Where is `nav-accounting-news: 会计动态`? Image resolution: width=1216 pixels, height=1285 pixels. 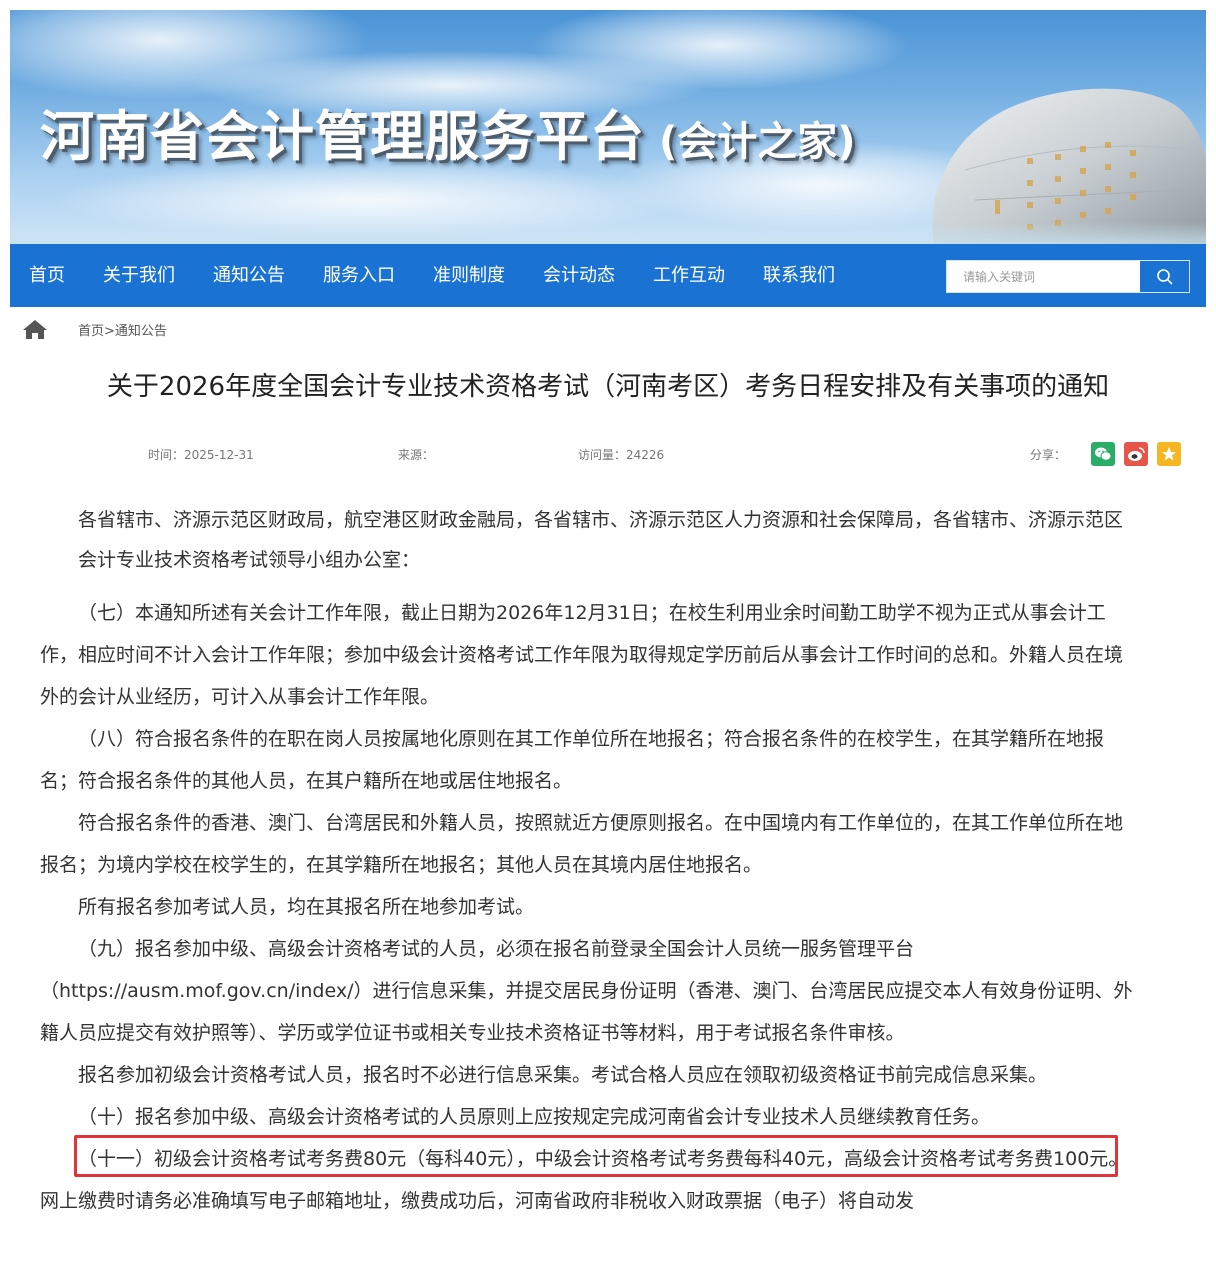
nav-accounting-news: 会计动态 is located at coordinates (579, 275).